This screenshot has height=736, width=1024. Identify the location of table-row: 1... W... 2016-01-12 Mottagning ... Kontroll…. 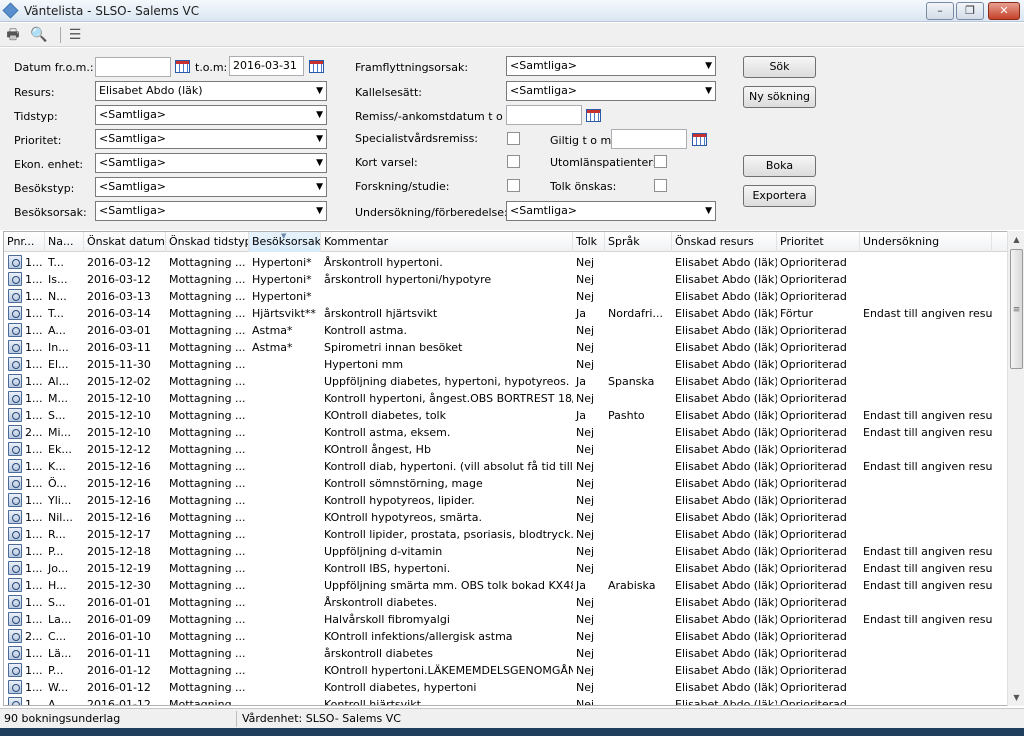
(505, 687).